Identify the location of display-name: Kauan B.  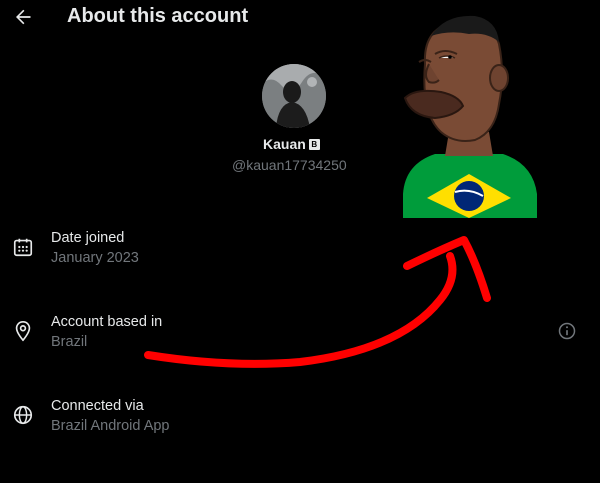
(291, 144).